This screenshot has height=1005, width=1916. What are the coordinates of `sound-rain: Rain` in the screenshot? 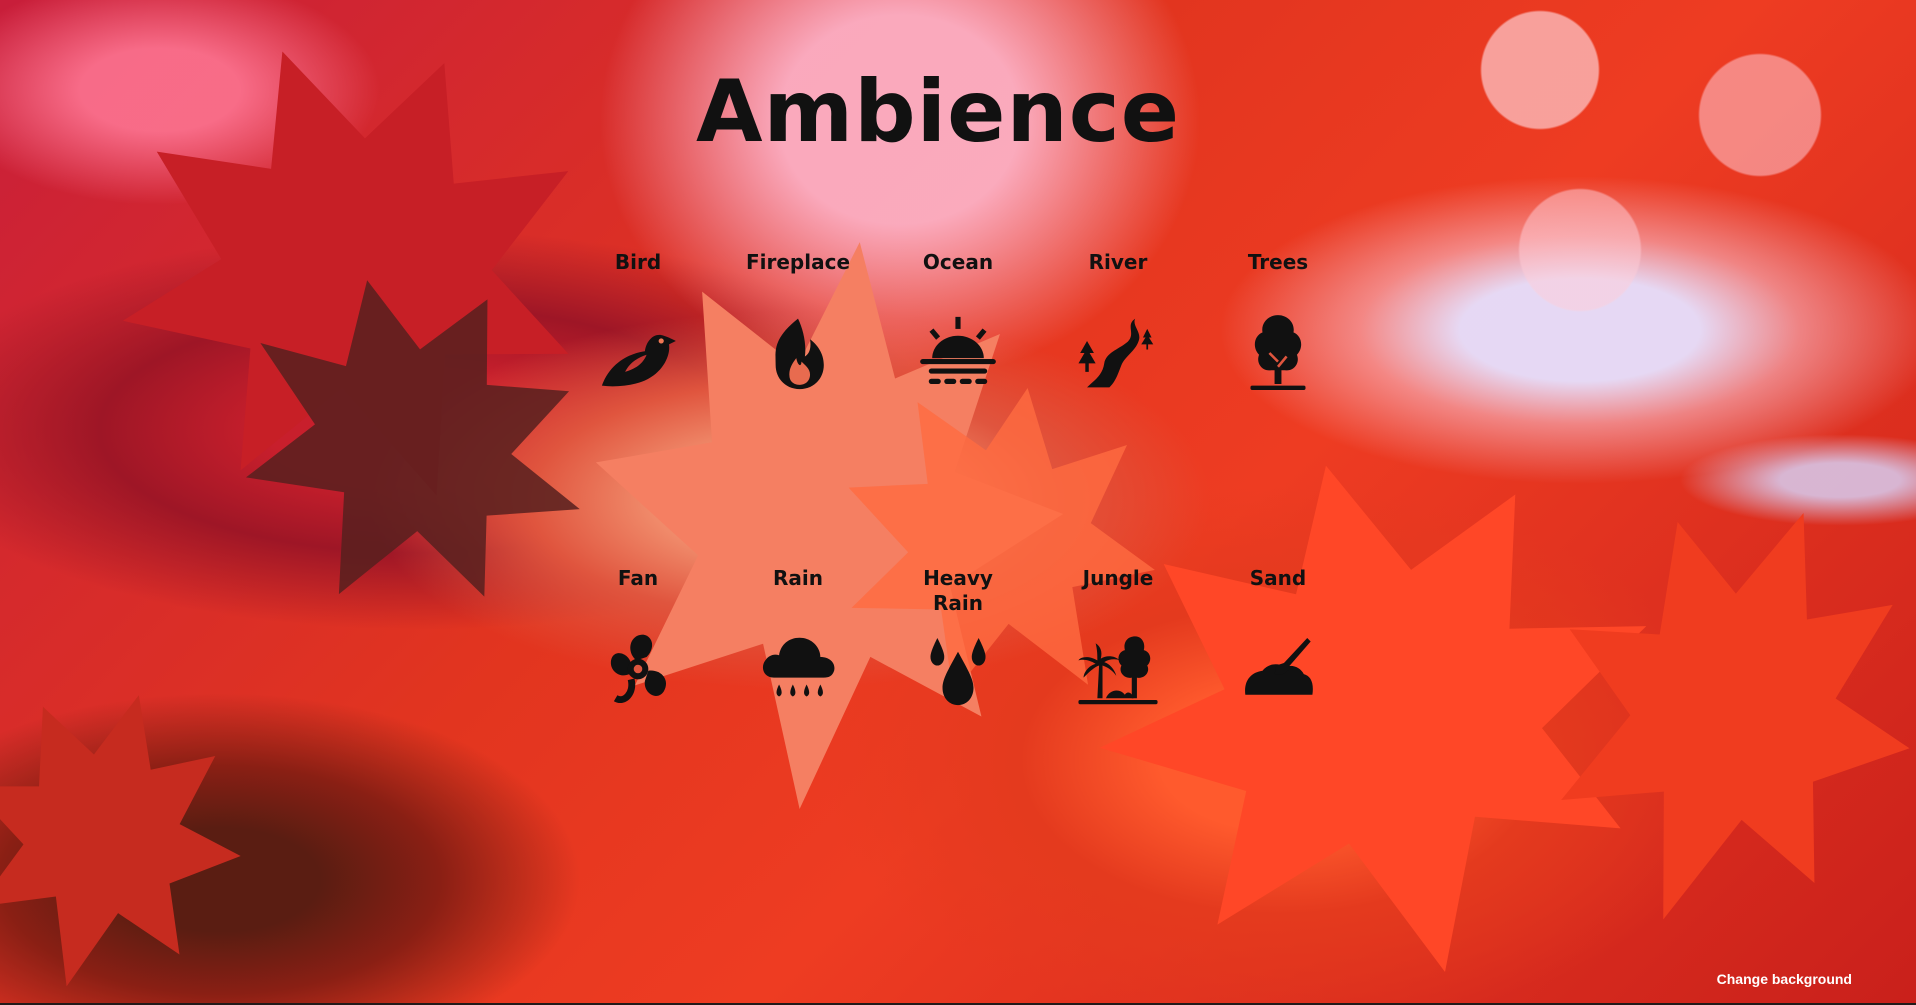 It's located at (798, 666).